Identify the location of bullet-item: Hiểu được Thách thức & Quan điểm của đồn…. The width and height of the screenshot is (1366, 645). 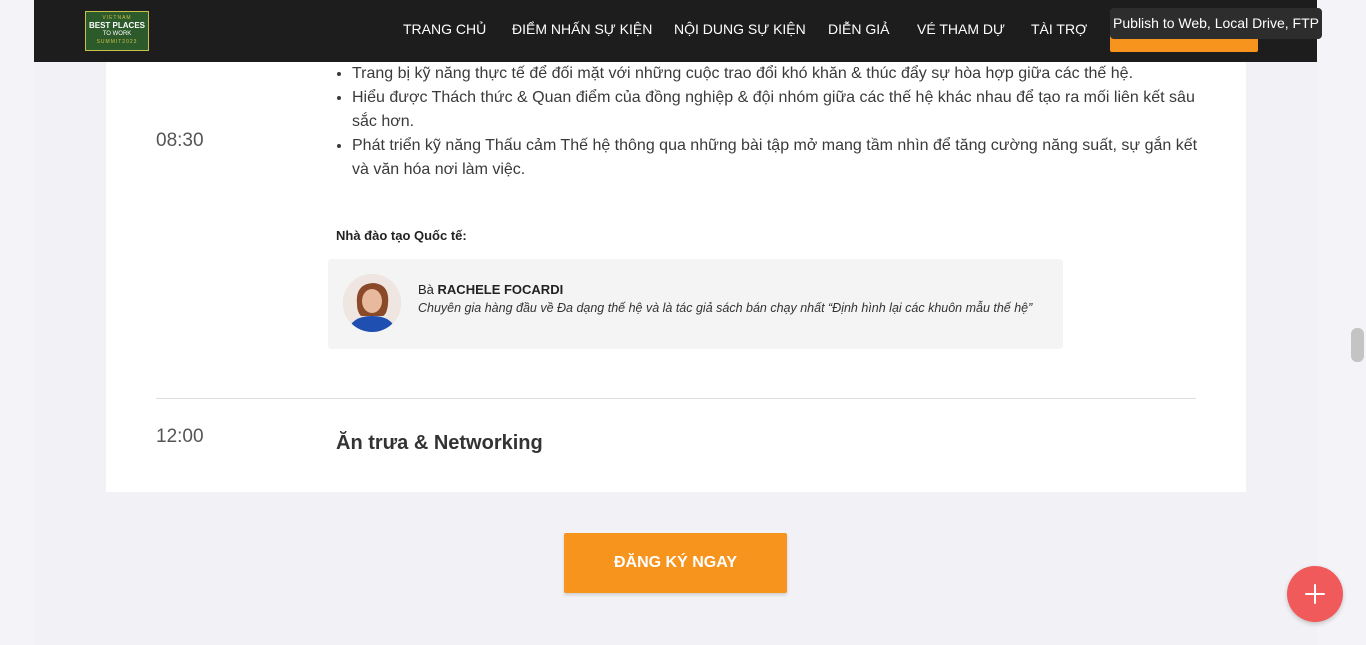
(785, 110).